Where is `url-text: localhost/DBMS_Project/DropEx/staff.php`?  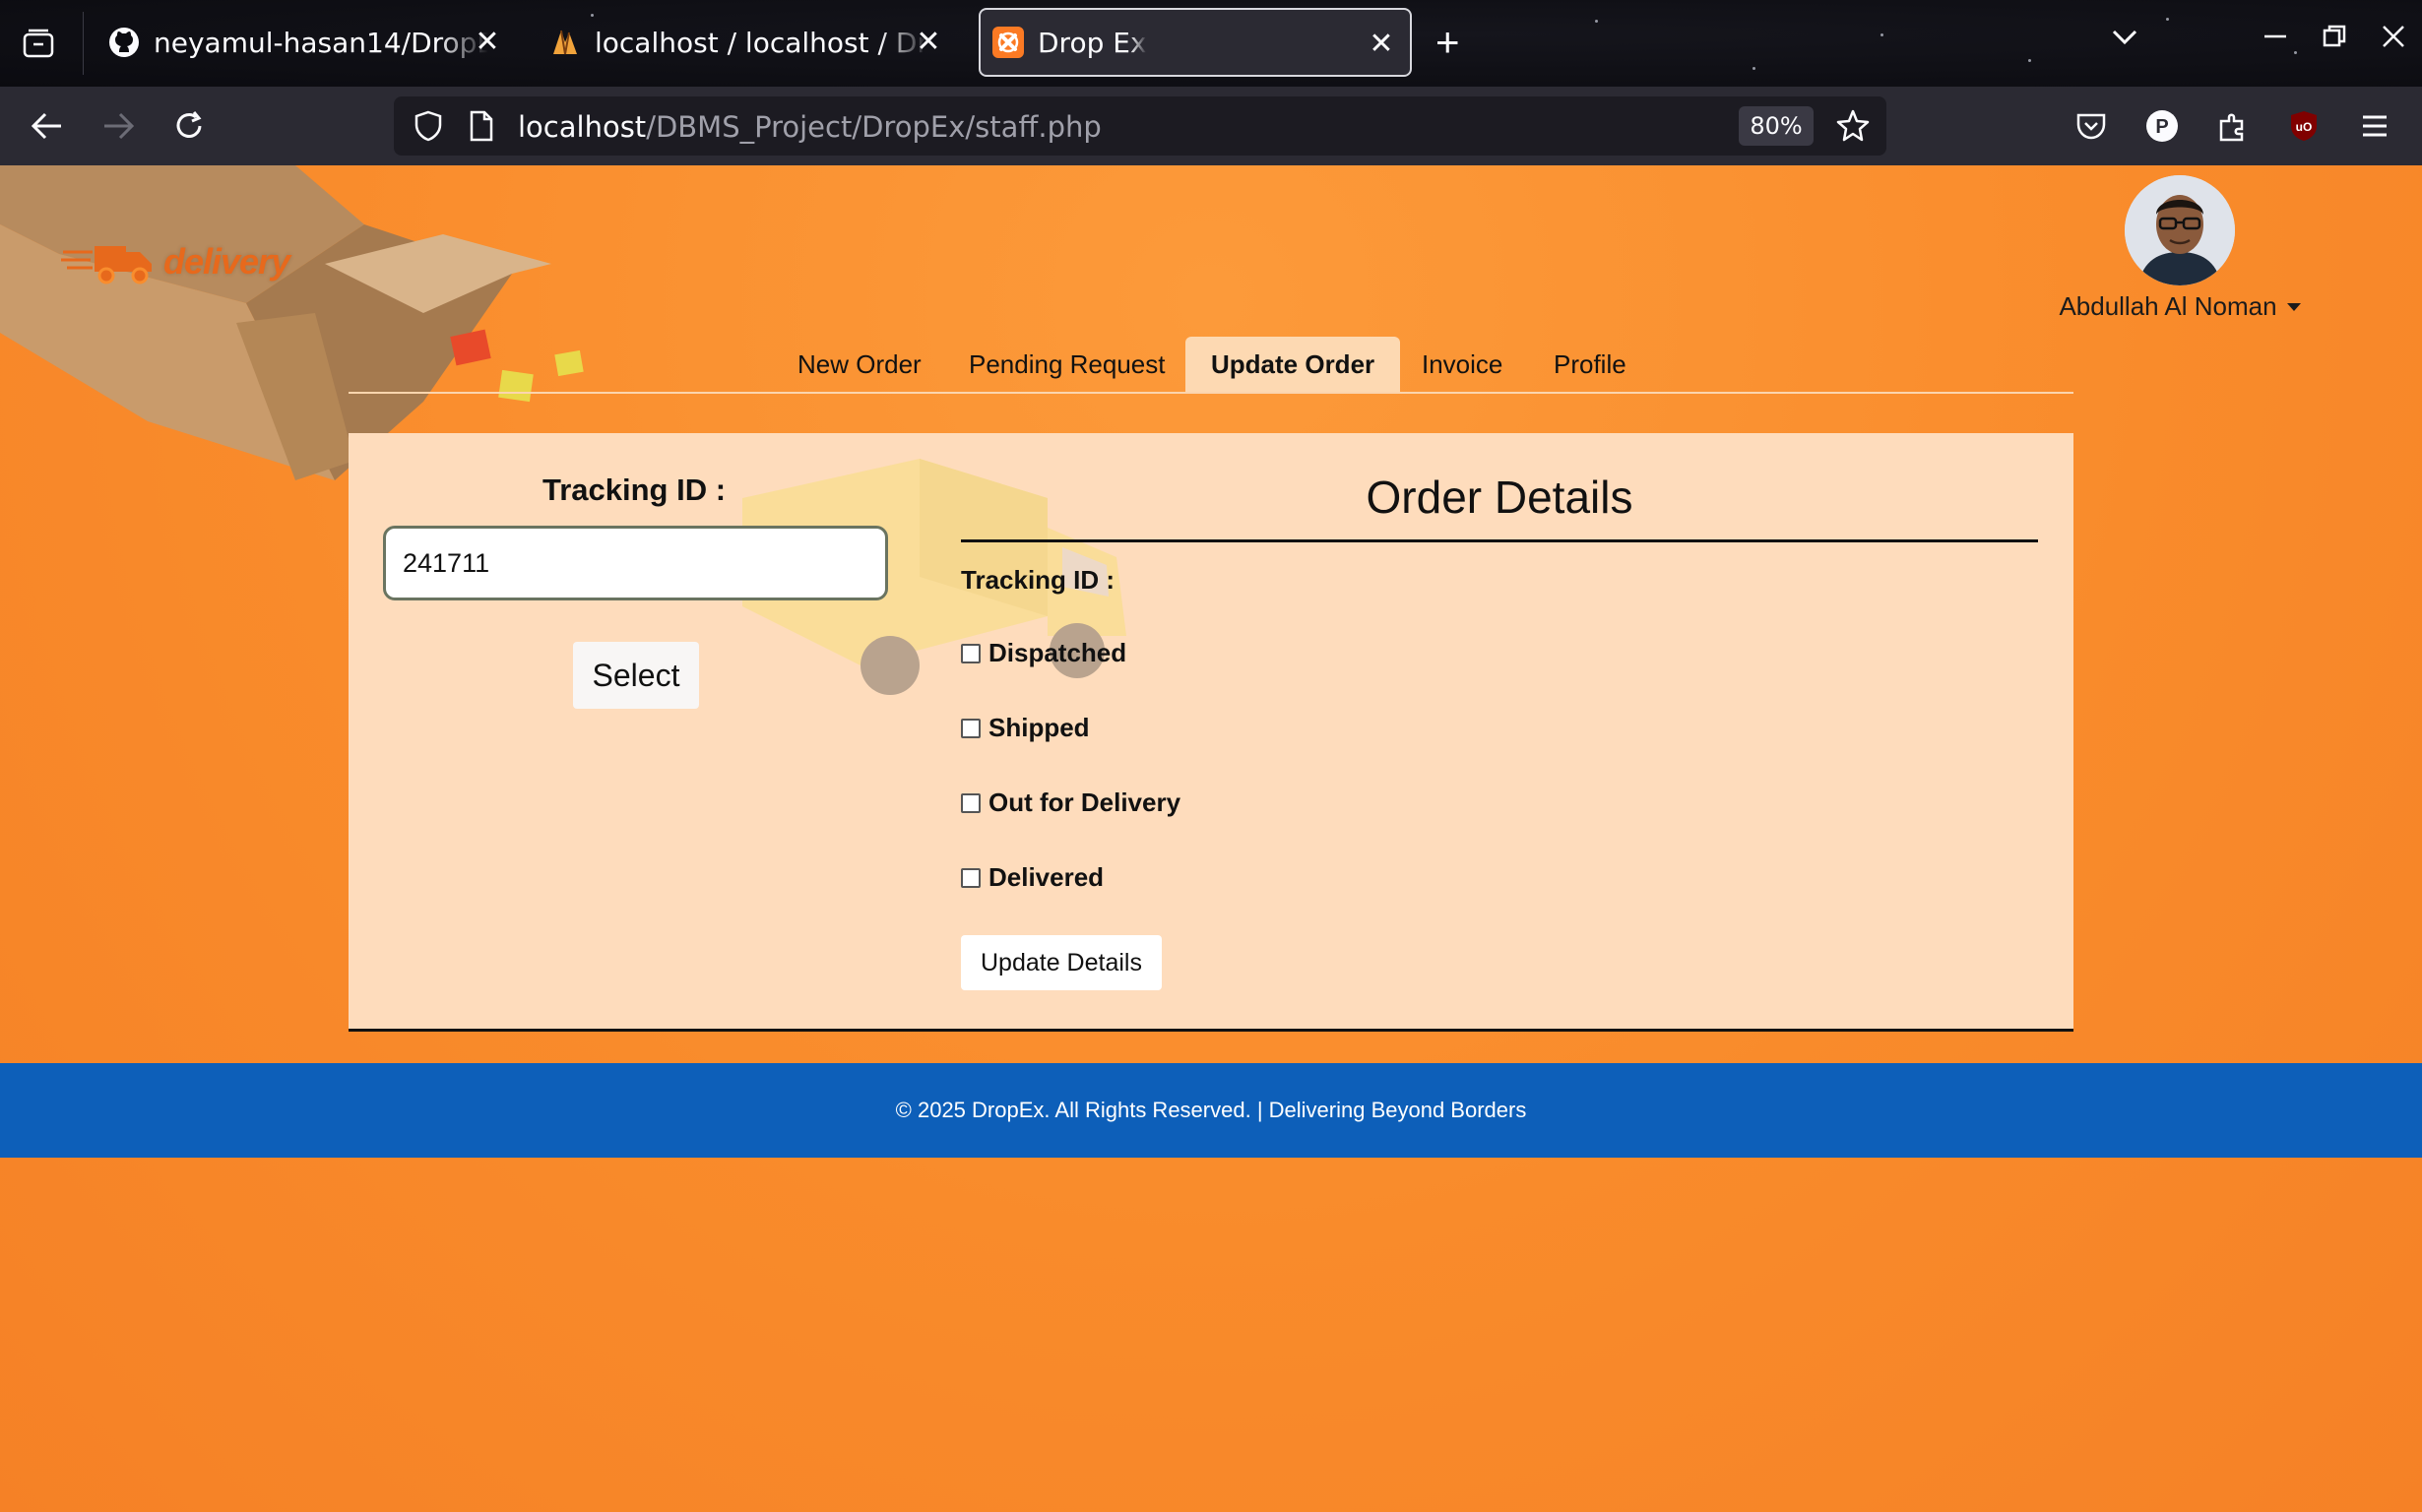
url-text: localhost/DBMS_Project/DropEx/staff.php is located at coordinates (810, 127).